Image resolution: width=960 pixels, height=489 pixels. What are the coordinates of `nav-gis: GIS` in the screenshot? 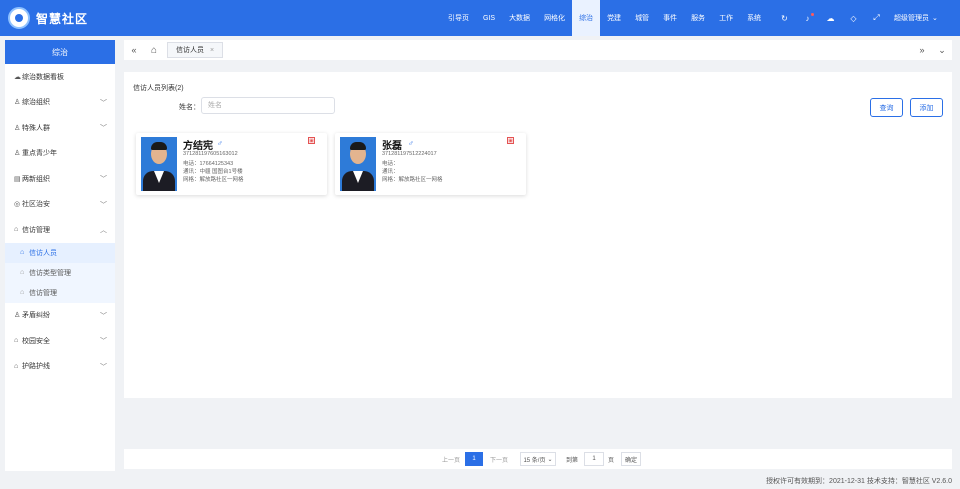 It's located at (489, 18).